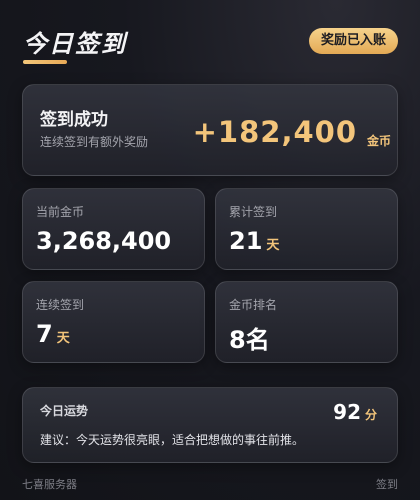  I want to click on title-underline, so click(45, 62).